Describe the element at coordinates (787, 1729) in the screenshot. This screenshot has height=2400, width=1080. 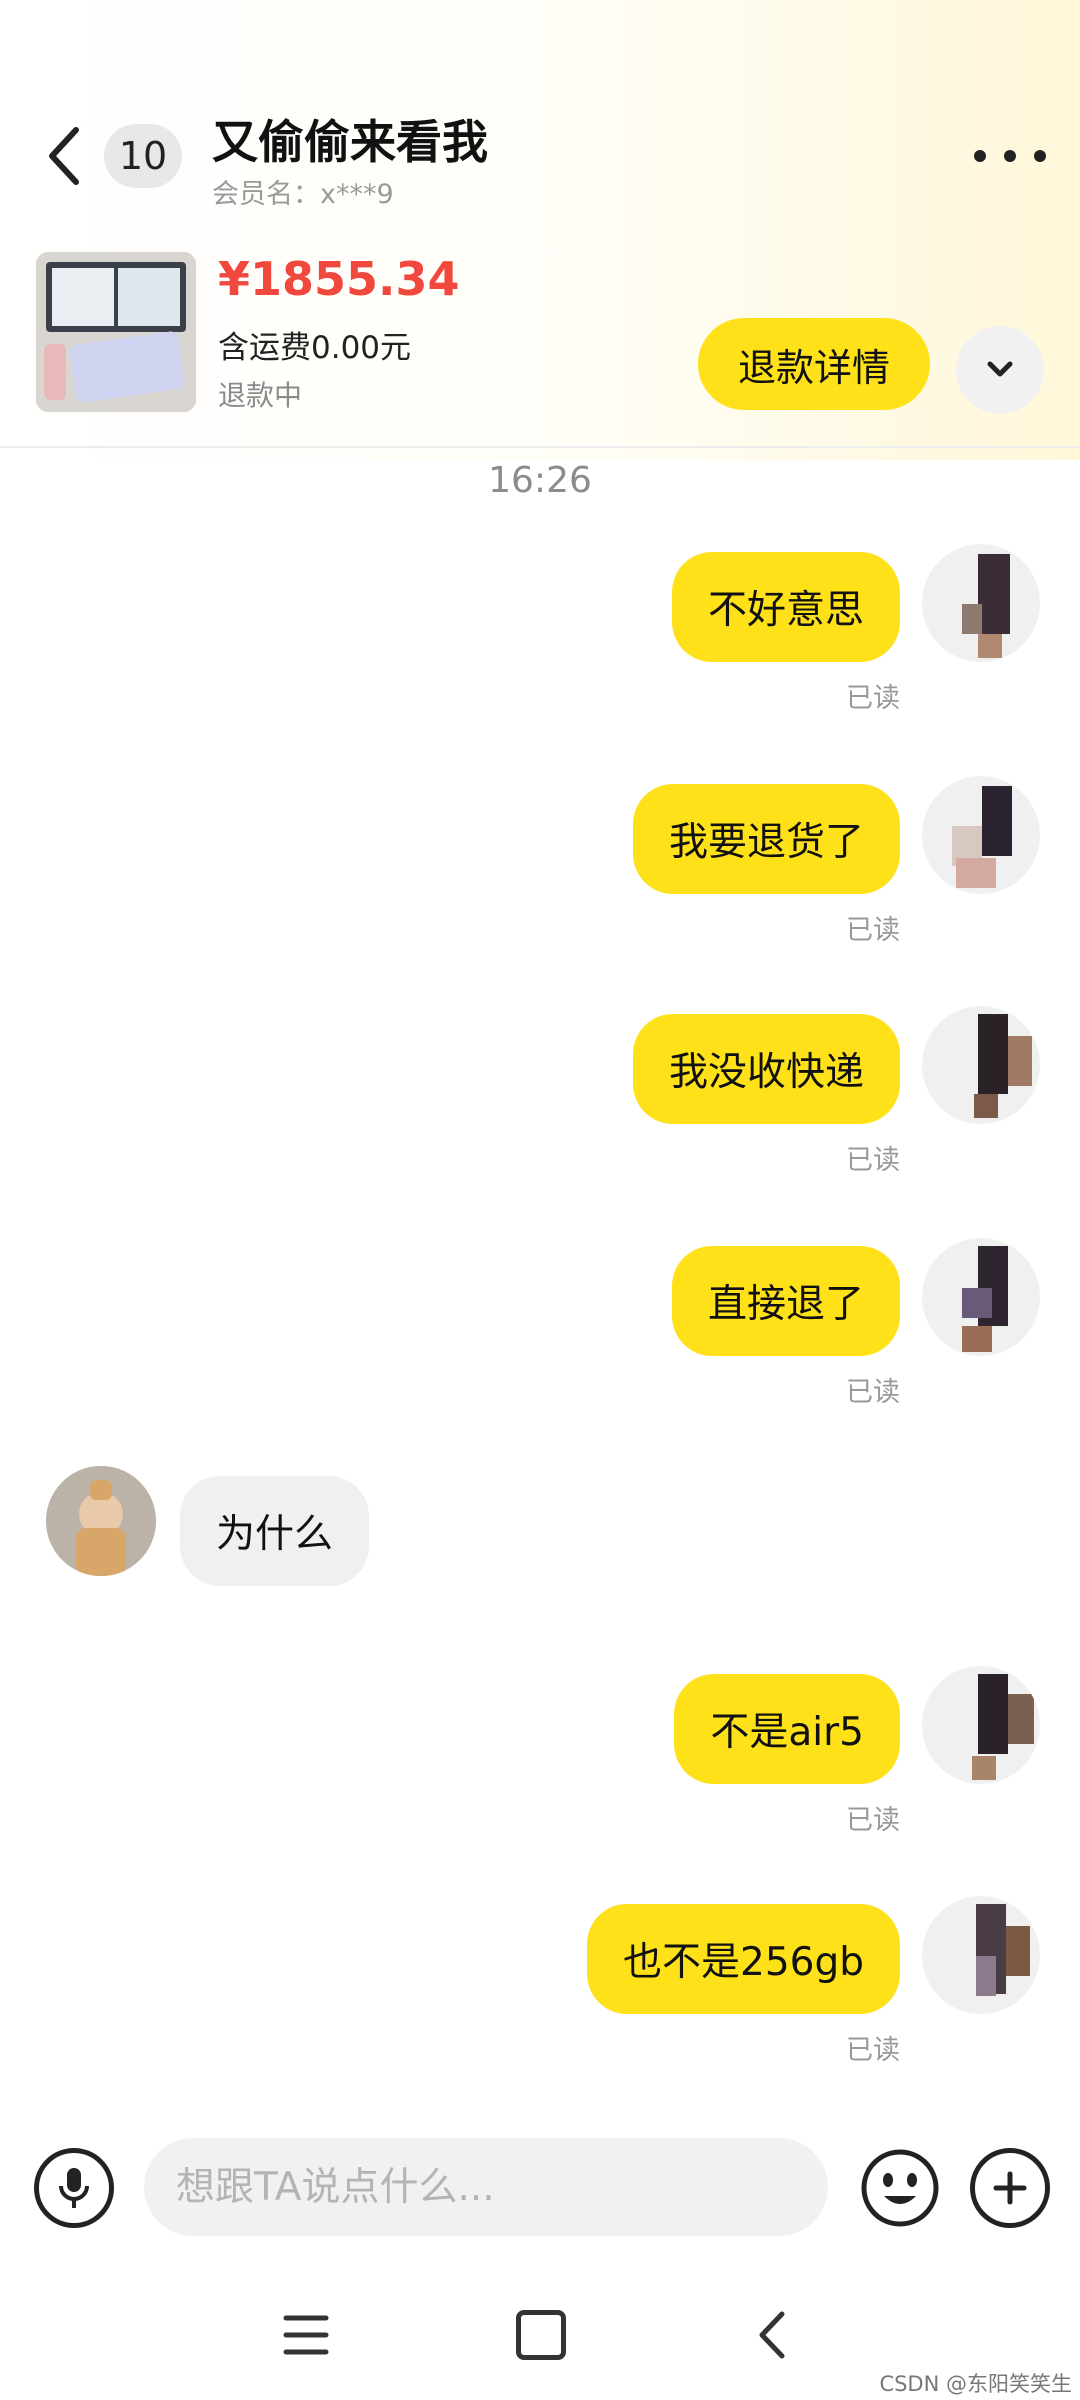
I see `message-bubble: 不是air5` at that location.